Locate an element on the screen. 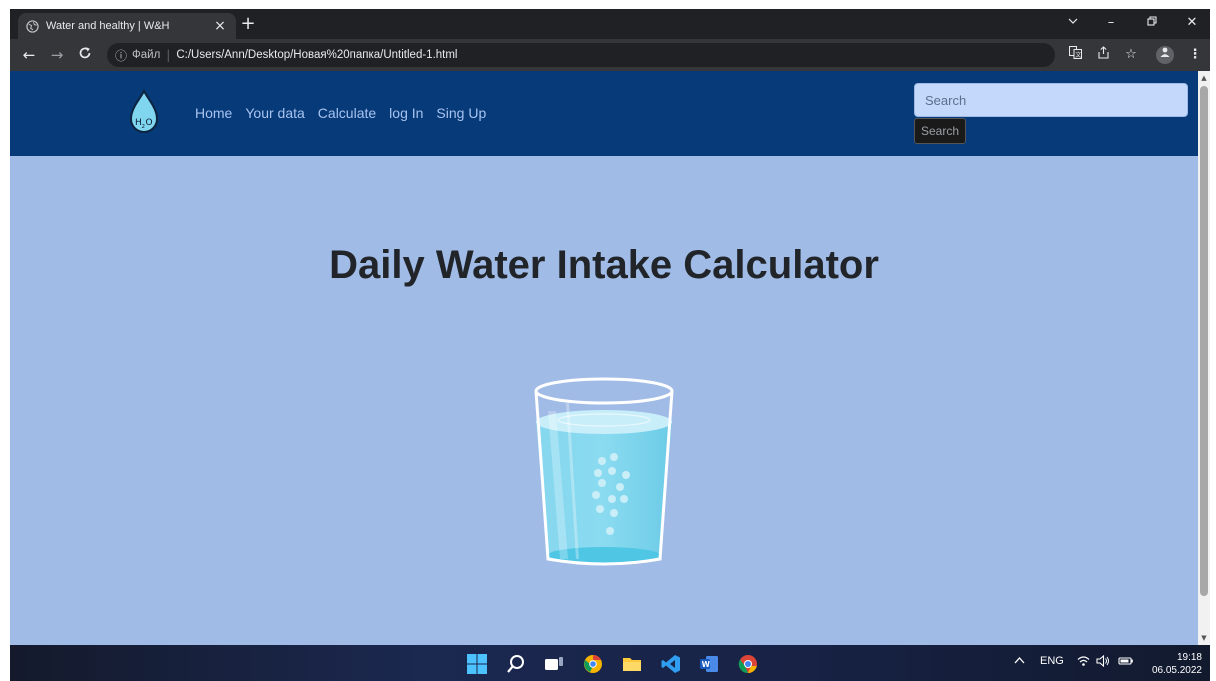  new-tab-icon: + is located at coordinates (248, 24).